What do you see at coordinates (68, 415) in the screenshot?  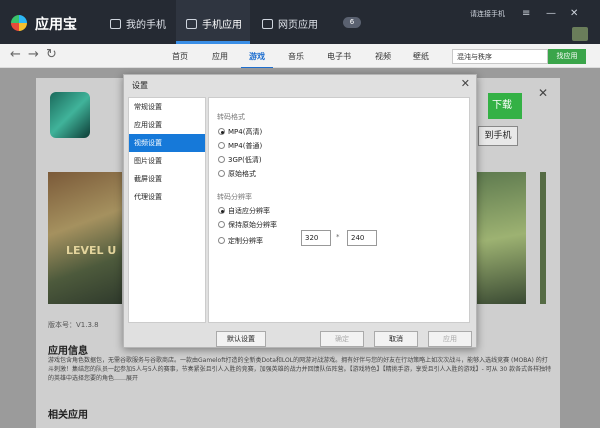 I see `related-heading: 相关应用` at bounding box center [68, 415].